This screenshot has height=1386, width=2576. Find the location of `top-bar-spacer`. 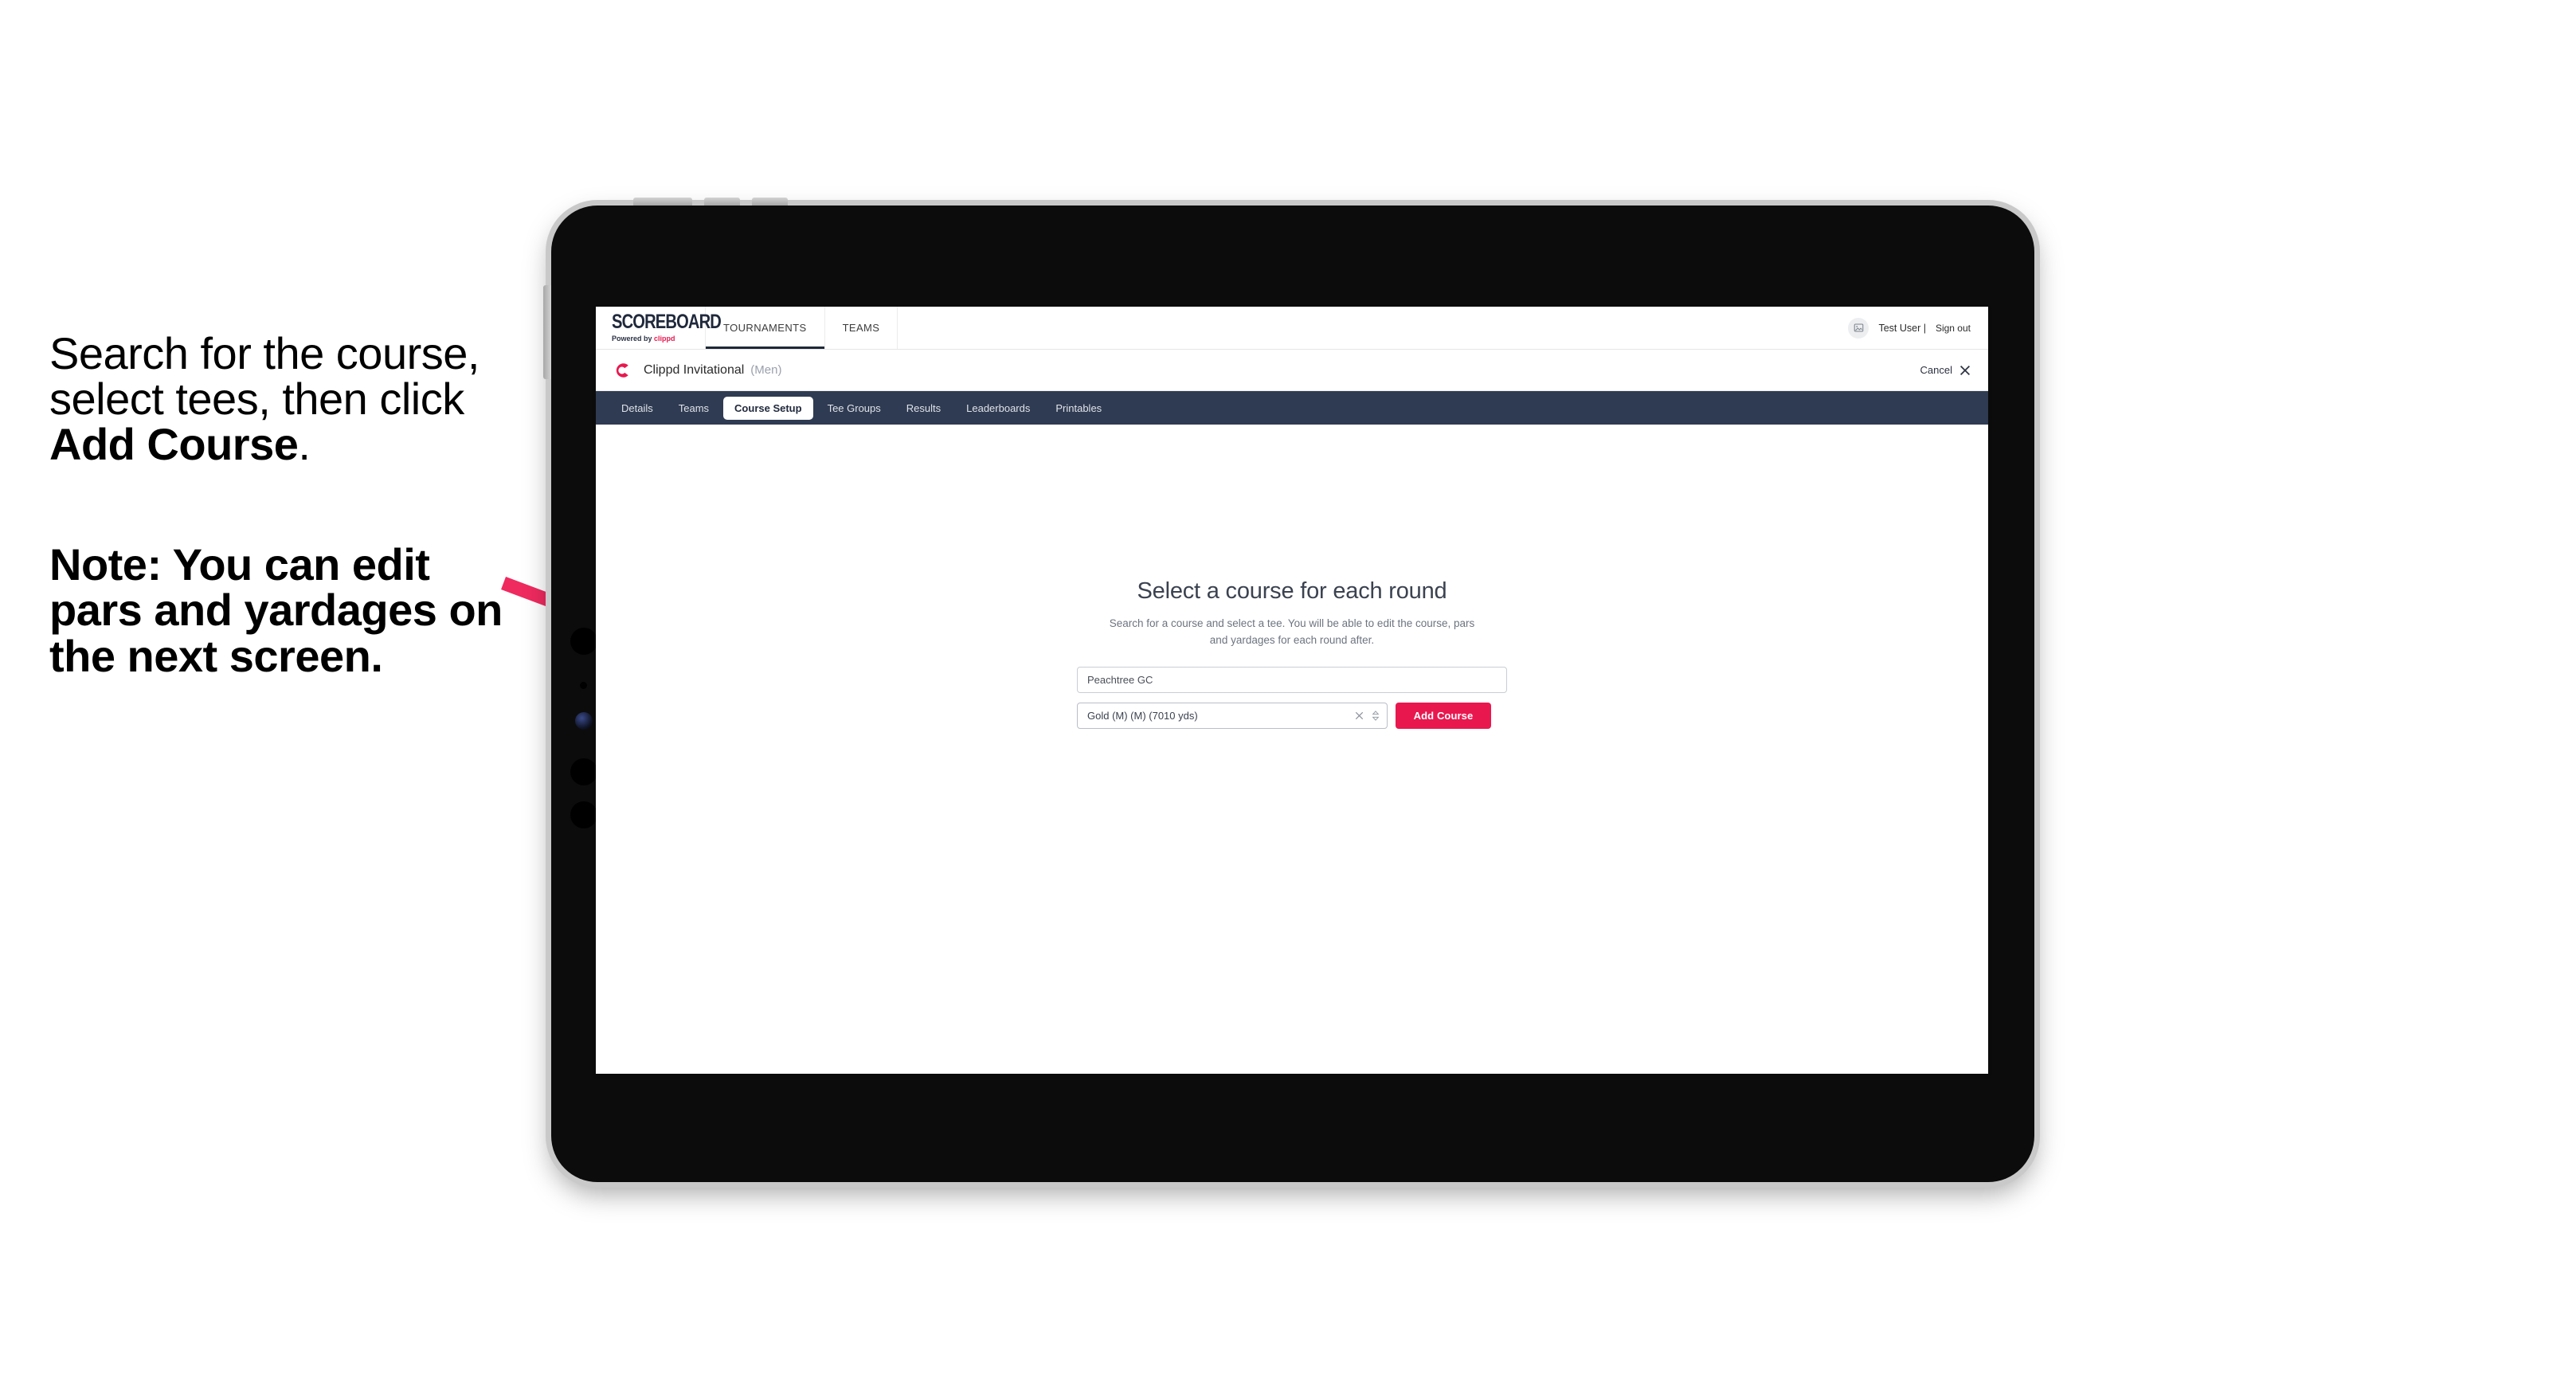

top-bar-spacer is located at coordinates (1373, 328).